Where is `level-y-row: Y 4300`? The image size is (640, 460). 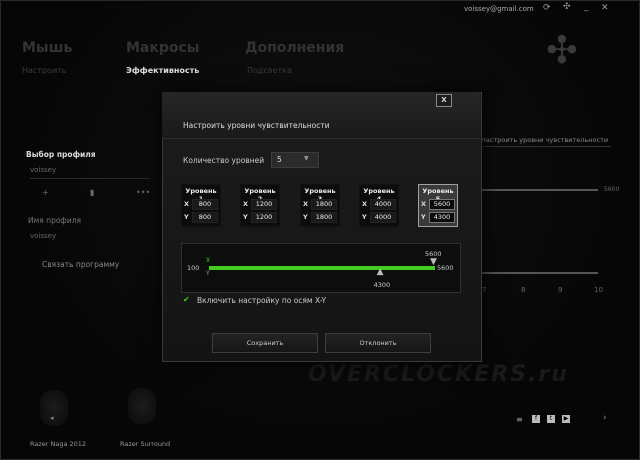 level-y-row: Y 4300 is located at coordinates (438, 217).